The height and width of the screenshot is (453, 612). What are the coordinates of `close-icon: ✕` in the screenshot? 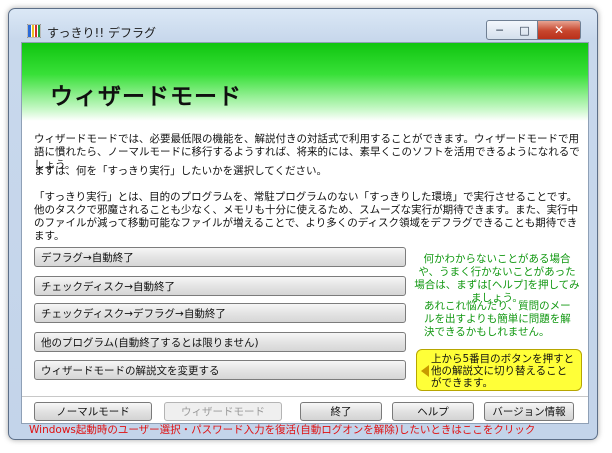 It's located at (559, 30).